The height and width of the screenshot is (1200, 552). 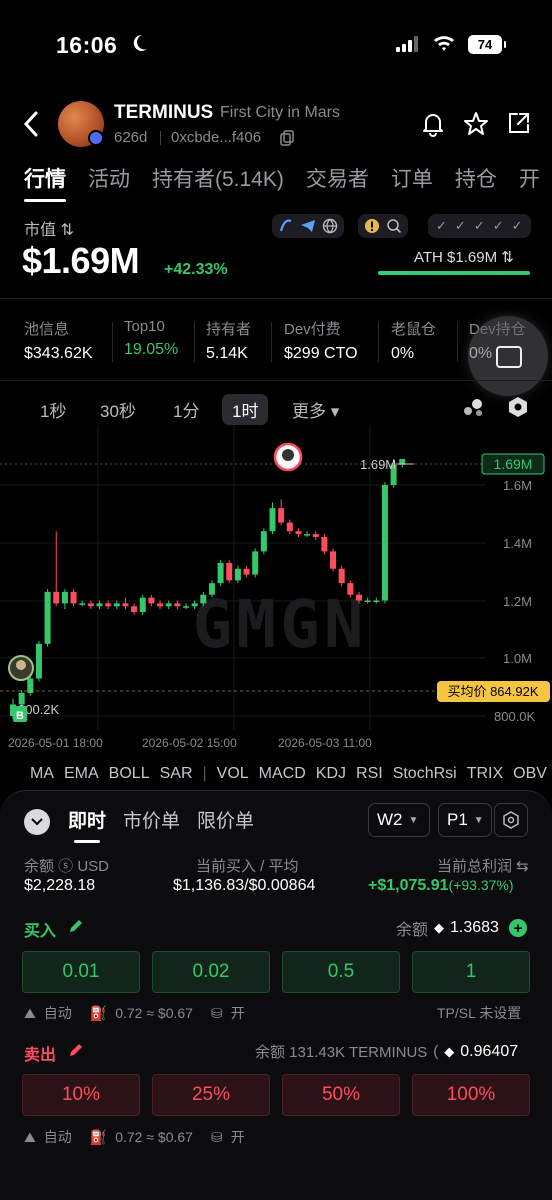 What do you see at coordinates (399, 820) in the screenshot?
I see `wallet-select: W2 ▼` at bounding box center [399, 820].